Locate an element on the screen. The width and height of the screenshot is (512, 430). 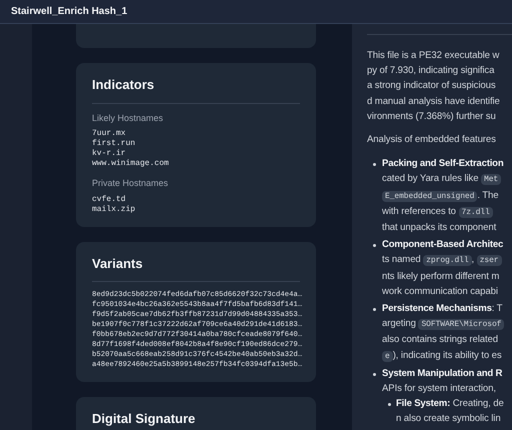
summary-text: e ), indicating its ability to es is located at coordinates (442, 355).